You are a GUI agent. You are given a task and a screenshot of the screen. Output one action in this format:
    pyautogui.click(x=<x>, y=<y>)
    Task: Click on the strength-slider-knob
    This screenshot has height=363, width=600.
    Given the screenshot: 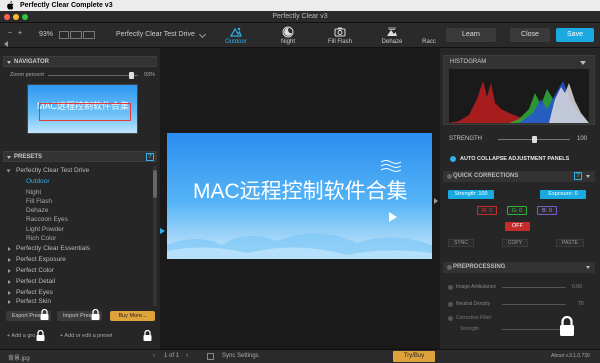 What is the action you would take?
    pyautogui.click(x=534, y=139)
    